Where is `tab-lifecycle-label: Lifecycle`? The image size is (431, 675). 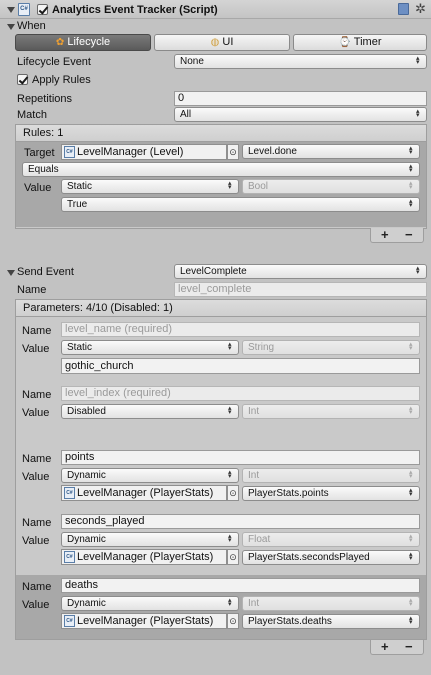 tab-lifecycle-label: Lifecycle is located at coordinates (89, 42).